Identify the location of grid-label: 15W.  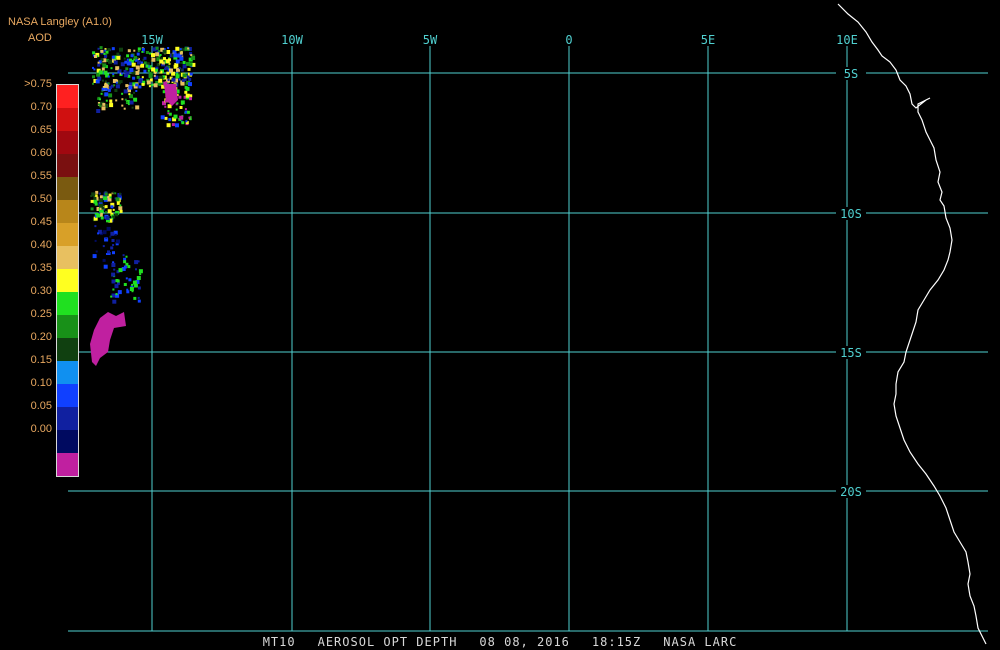
(152, 40).